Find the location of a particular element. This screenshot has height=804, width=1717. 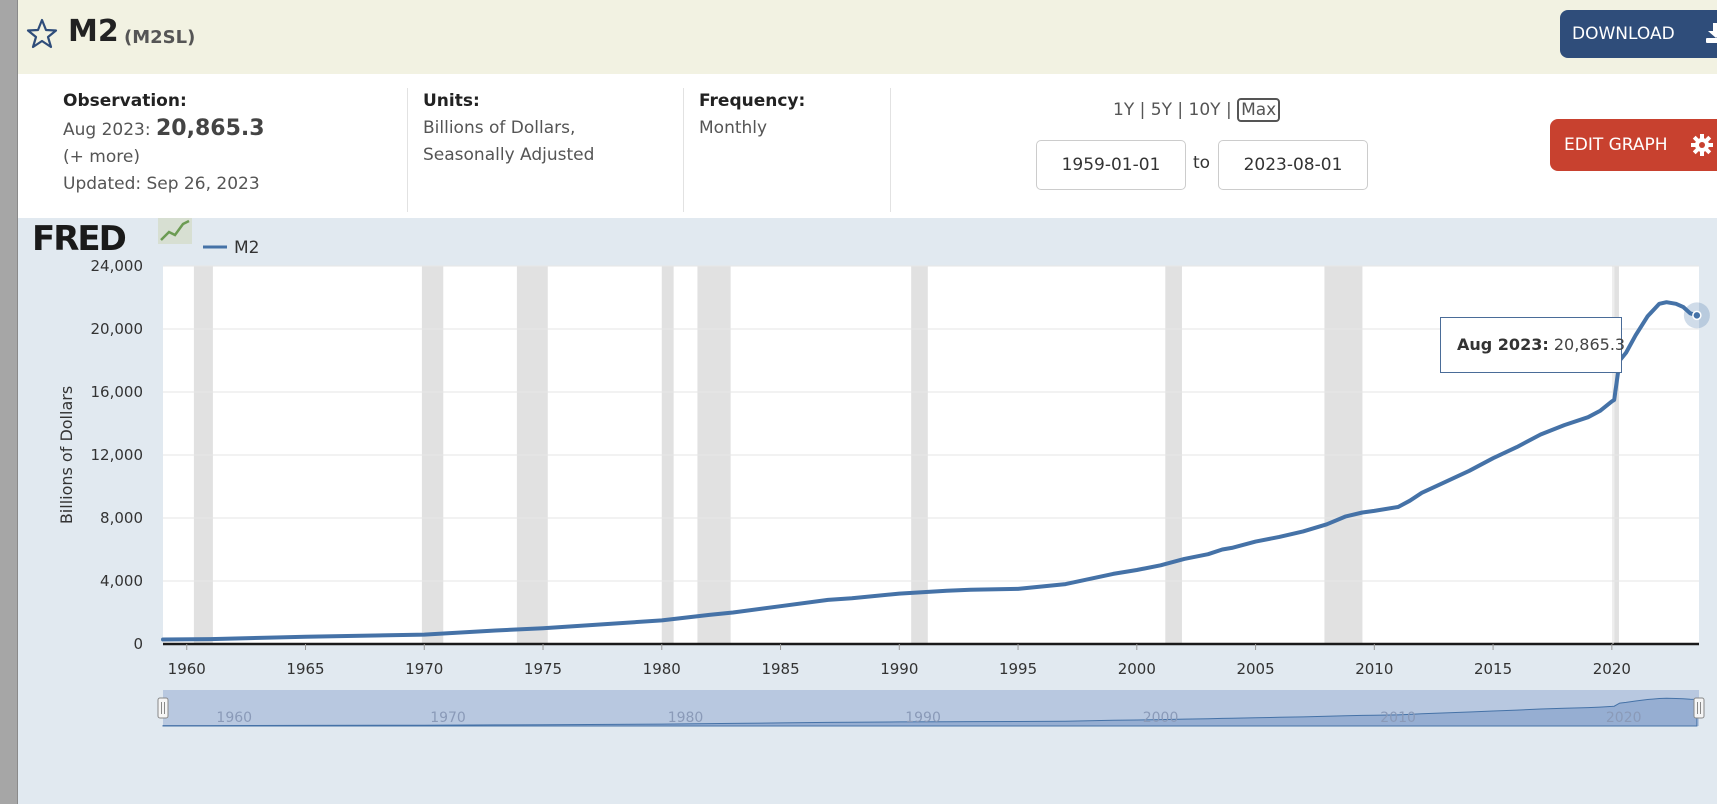

x-tick-label: 1990 is located at coordinates (899, 669).